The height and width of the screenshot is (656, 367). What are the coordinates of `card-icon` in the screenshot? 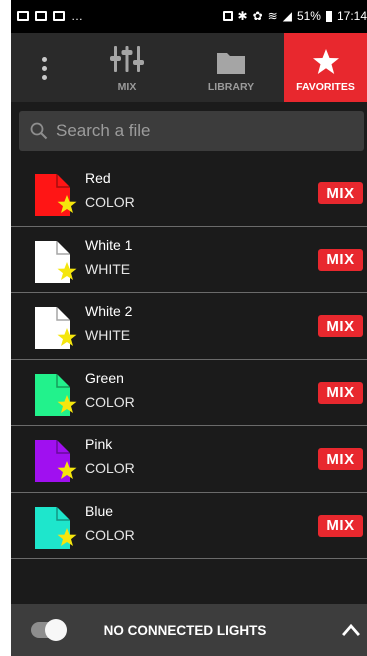 It's located at (41, 16).